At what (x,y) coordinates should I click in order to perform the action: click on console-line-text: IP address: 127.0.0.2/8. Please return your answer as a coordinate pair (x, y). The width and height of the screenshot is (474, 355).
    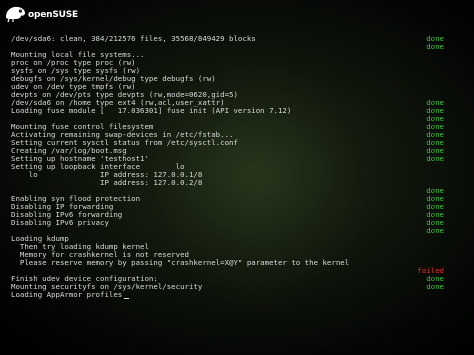
    Looking at the image, I should click on (107, 182).